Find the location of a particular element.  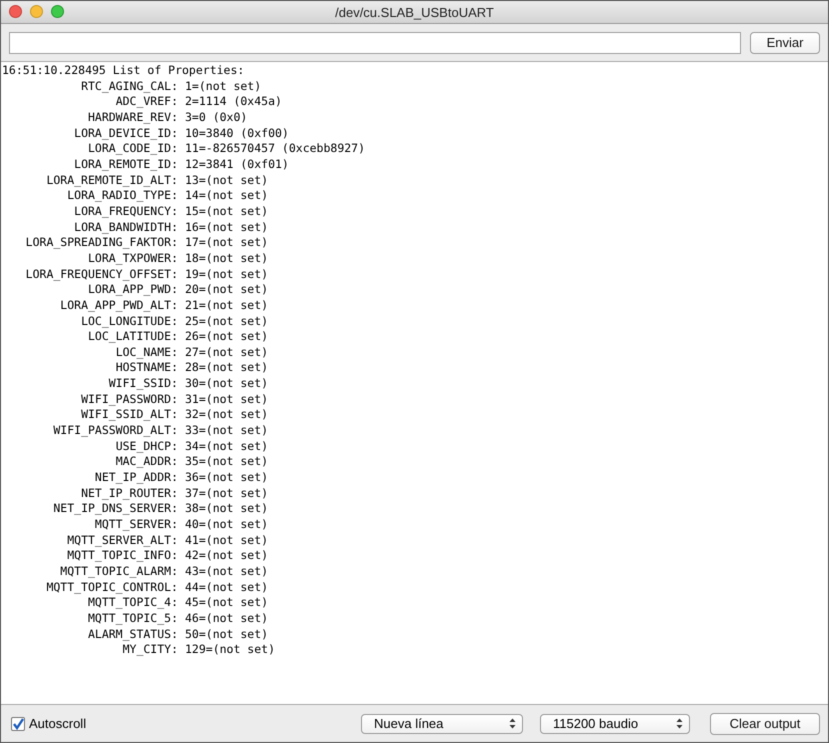

property-name: WIFI_SSID: is located at coordinates (143, 384).